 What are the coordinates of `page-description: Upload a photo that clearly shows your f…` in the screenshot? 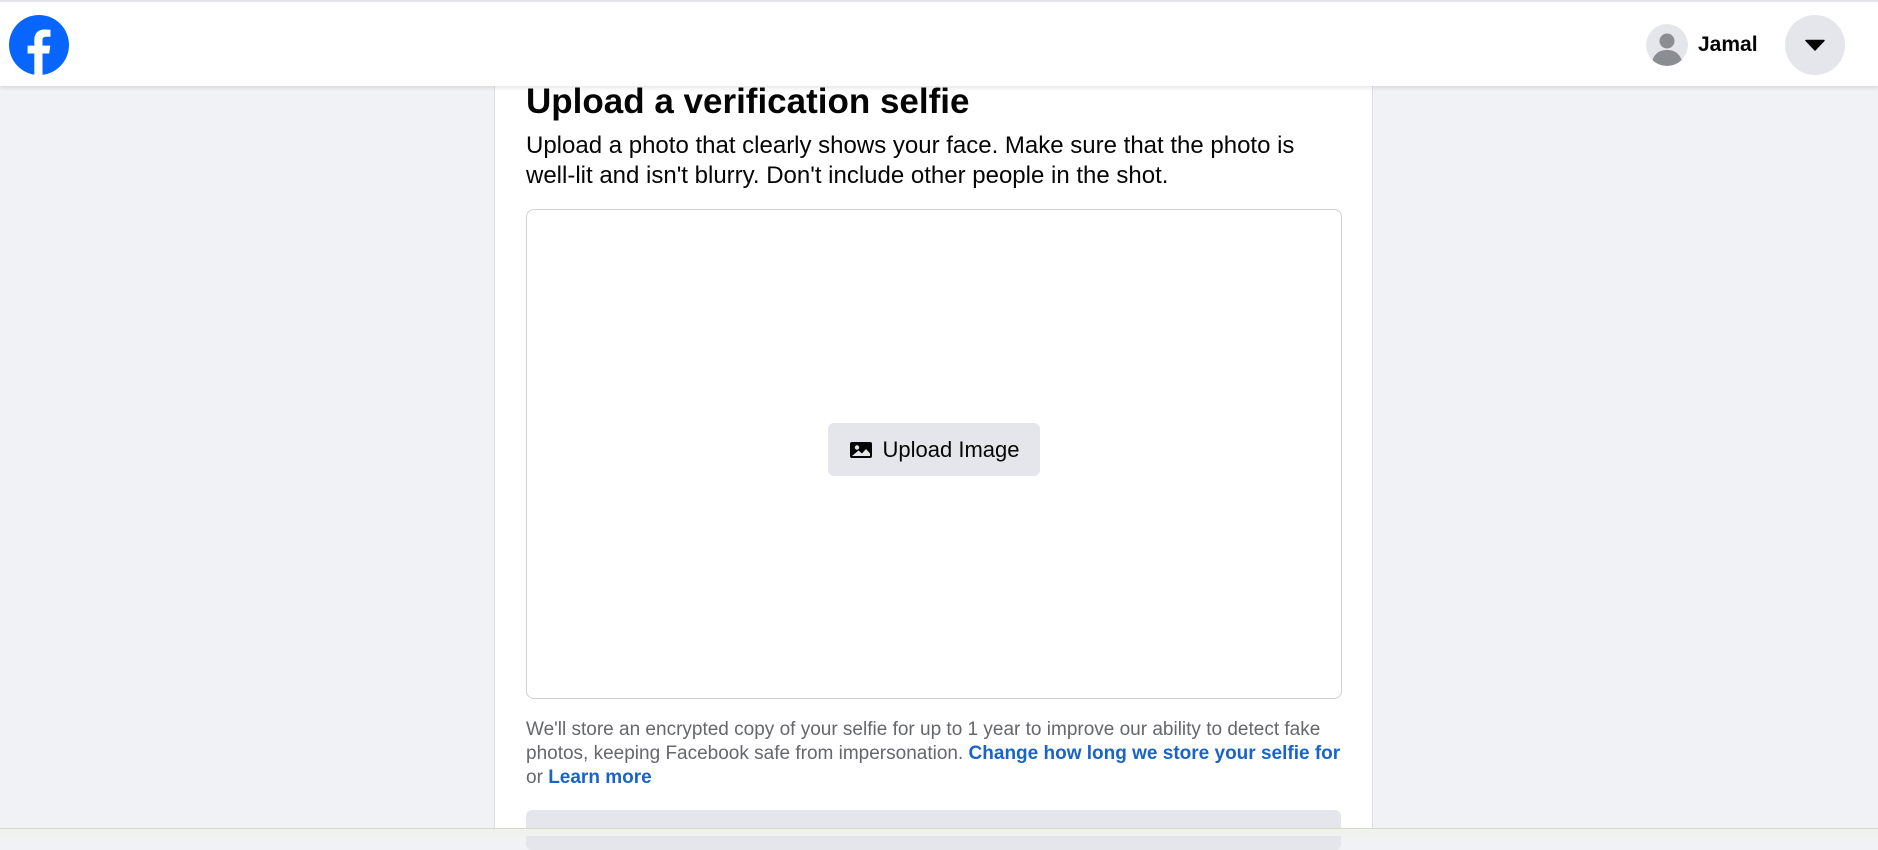 It's located at (910, 160).